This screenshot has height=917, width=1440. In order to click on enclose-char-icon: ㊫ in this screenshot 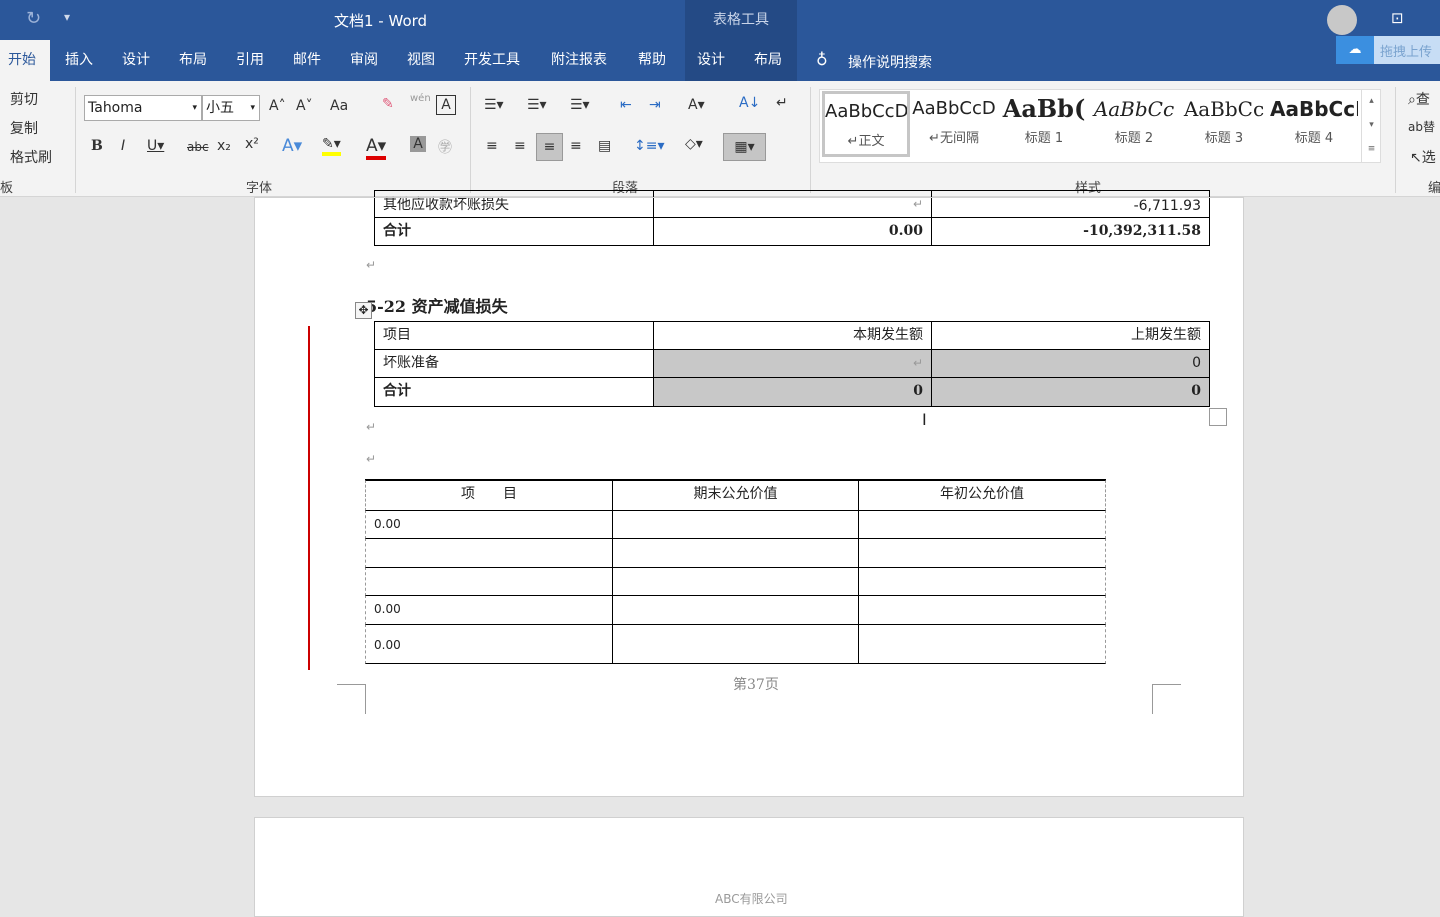, I will do `click(445, 147)`.